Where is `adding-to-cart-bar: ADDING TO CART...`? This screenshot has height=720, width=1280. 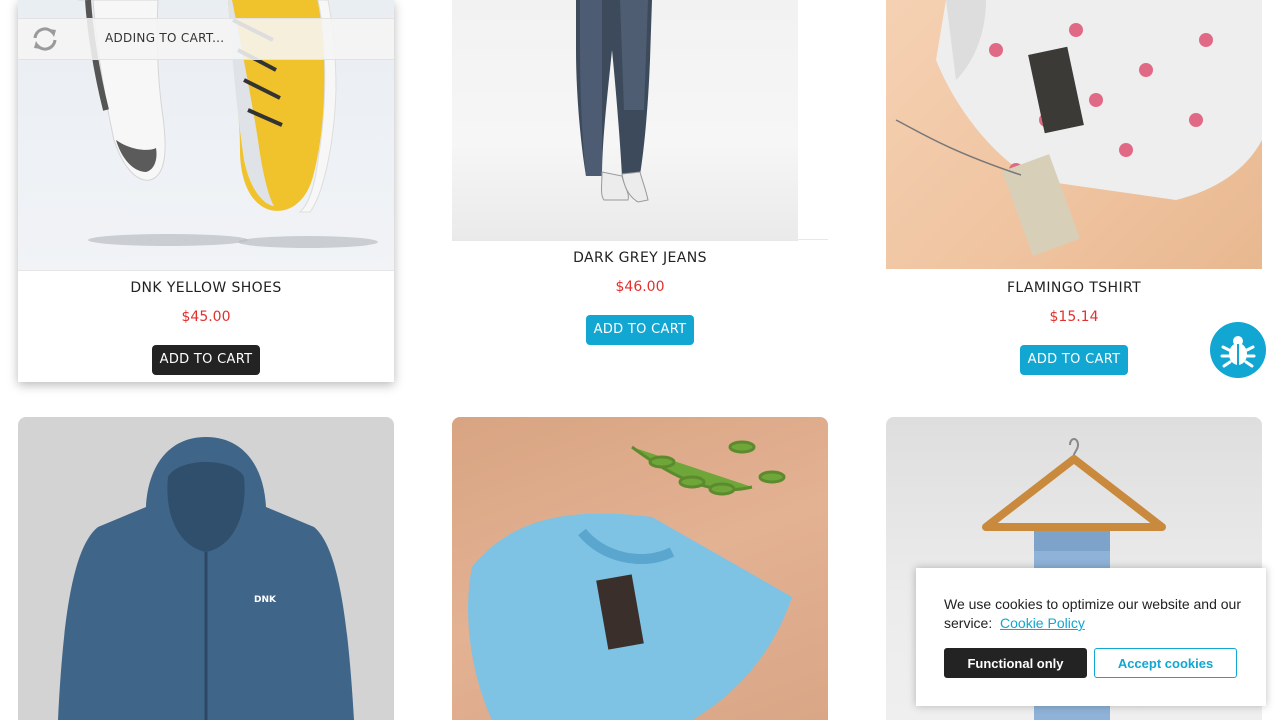
adding-to-cart-bar: ADDING TO CART... is located at coordinates (206, 39).